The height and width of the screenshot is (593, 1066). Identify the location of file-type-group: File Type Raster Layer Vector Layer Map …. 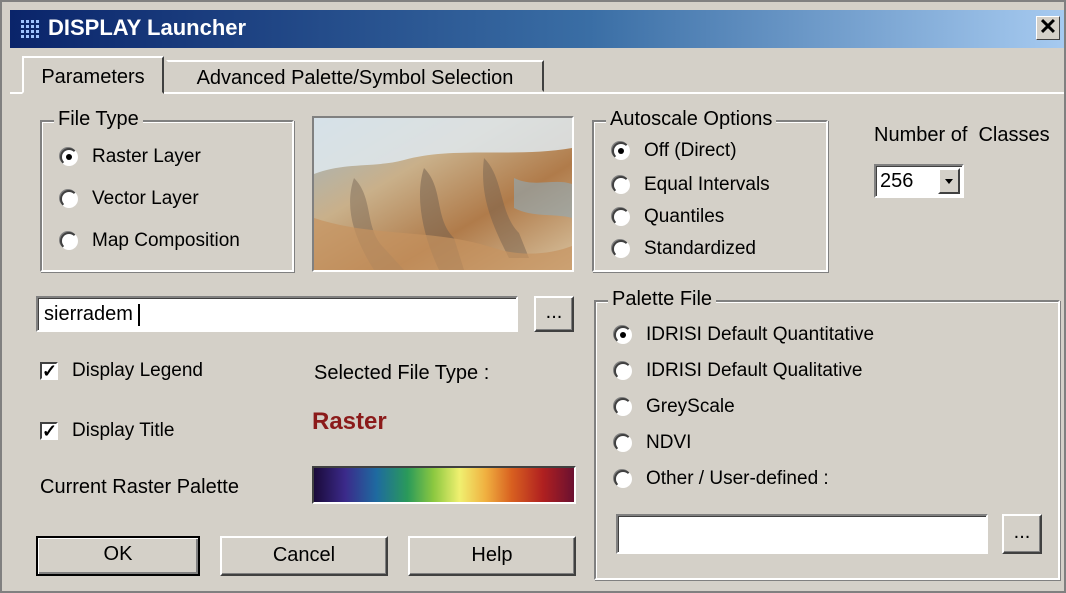
(167, 190).